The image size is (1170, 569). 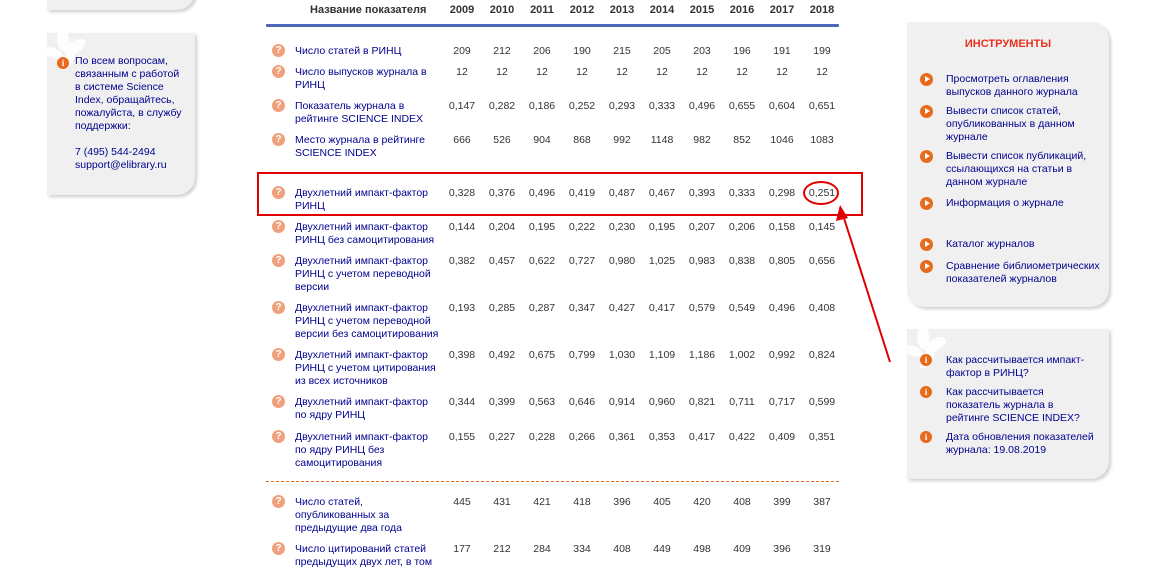 I want to click on value-cell: 0,353, so click(x=662, y=437).